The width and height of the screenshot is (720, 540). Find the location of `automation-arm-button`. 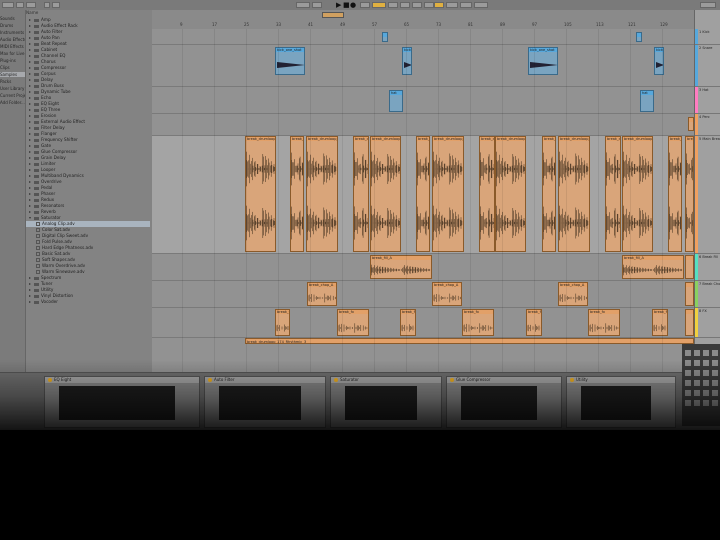

automation-arm-button is located at coordinates (379, 5).